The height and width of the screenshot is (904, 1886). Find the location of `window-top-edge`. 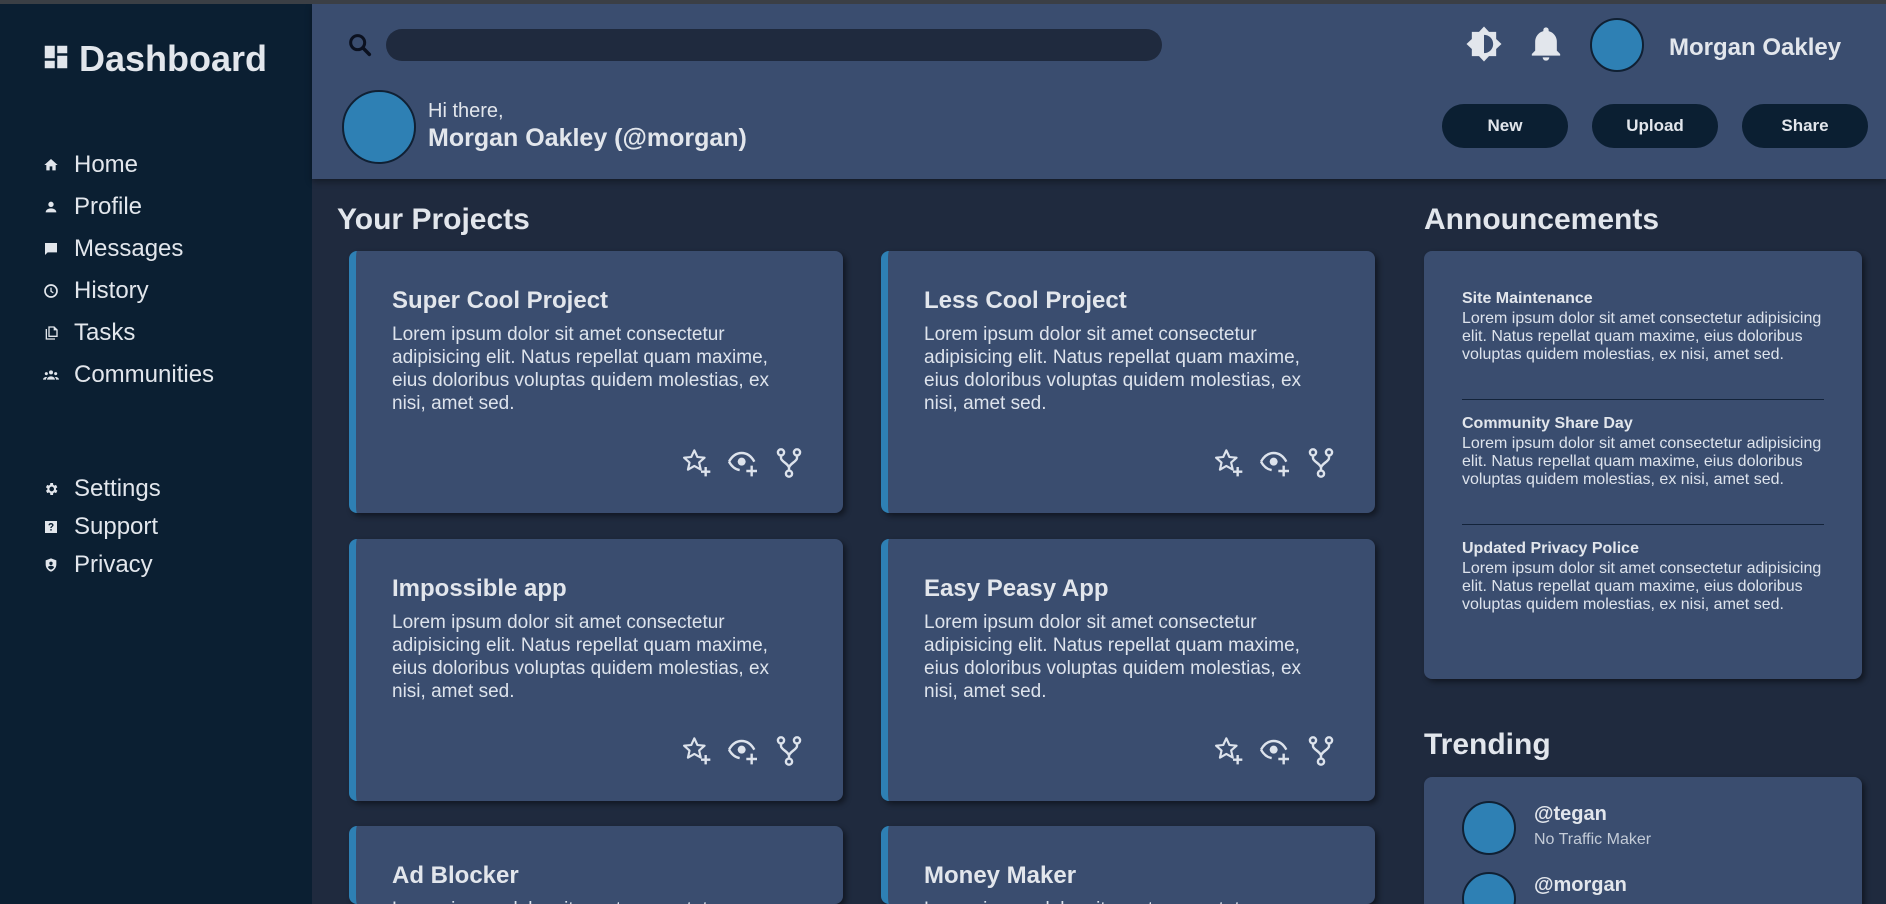

window-top-edge is located at coordinates (943, 2).